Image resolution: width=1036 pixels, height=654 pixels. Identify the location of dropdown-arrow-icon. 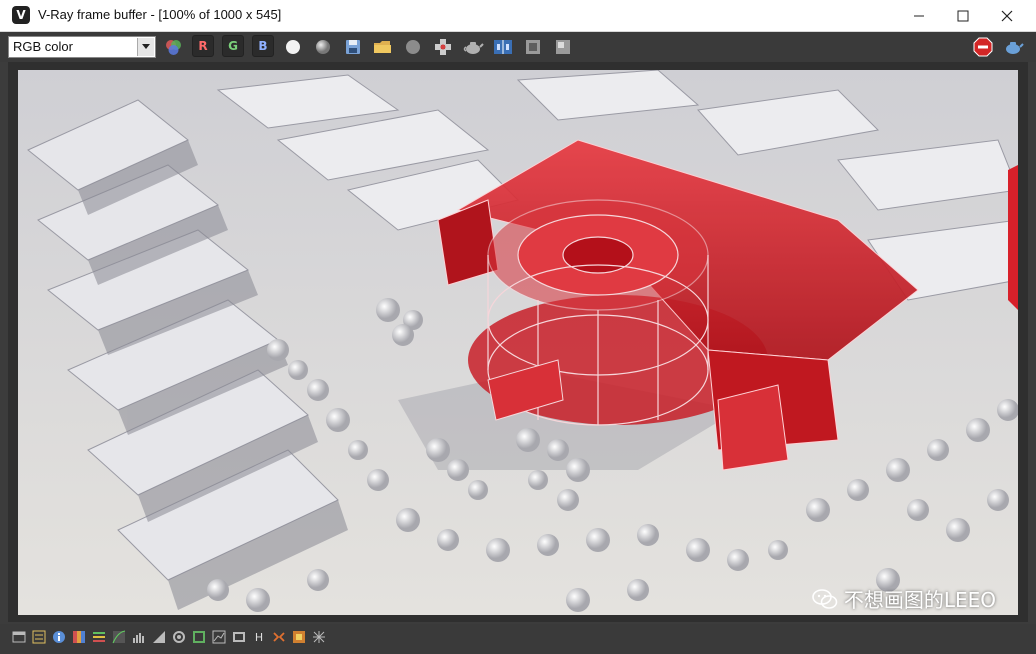
(145, 47).